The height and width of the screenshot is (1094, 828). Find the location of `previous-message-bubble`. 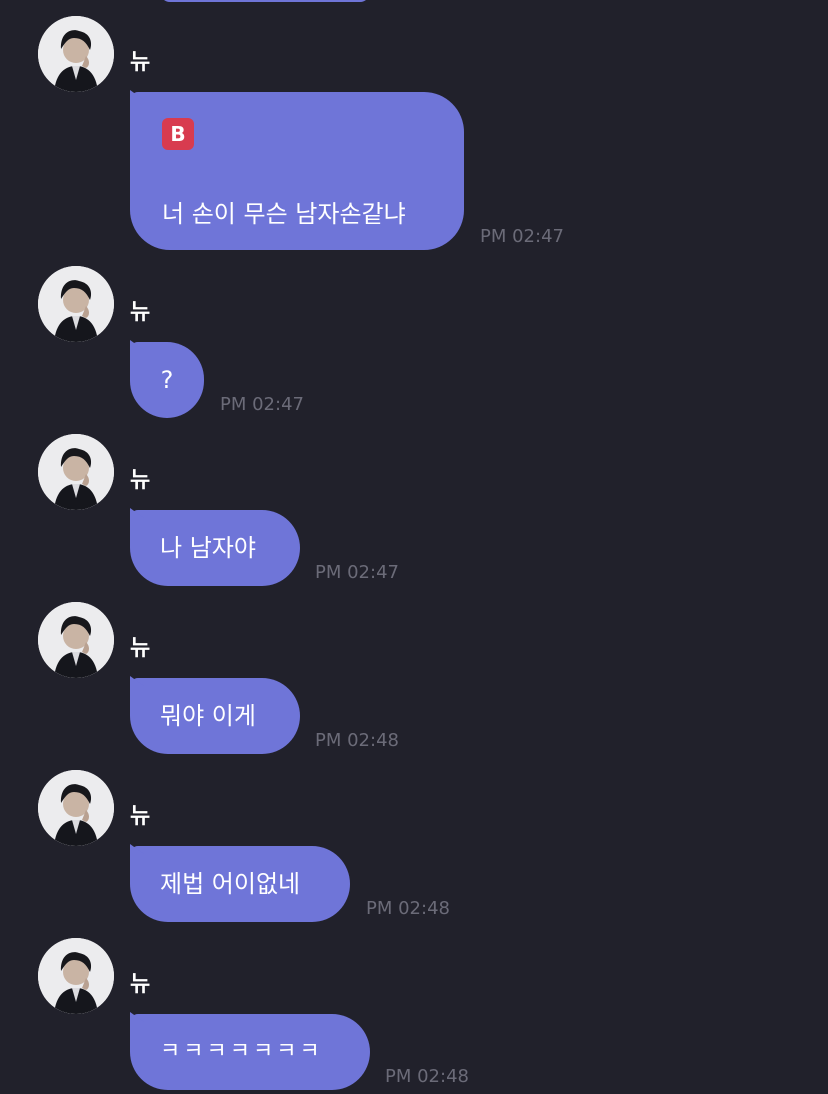

previous-message-bubble is located at coordinates (265, 1).